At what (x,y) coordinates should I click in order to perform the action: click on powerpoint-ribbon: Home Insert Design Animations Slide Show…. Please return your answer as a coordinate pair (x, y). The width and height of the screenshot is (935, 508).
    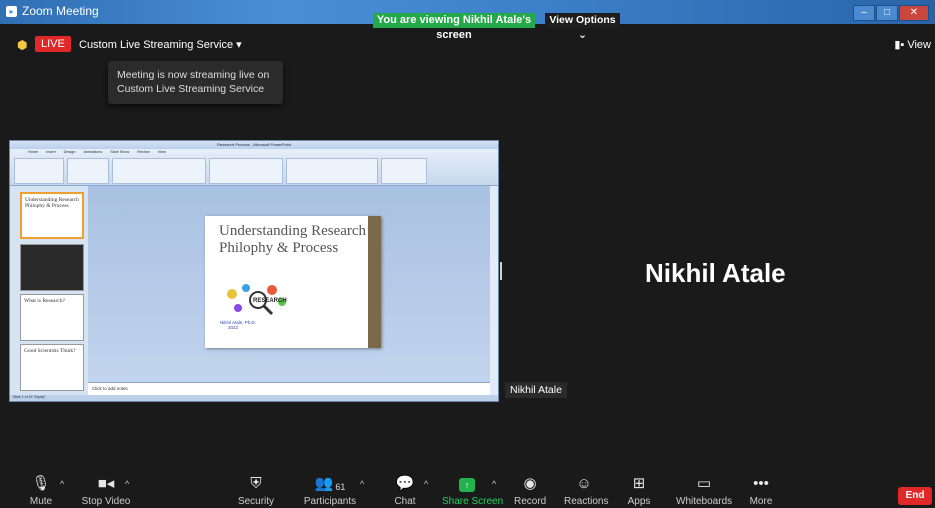
    Looking at the image, I should click on (254, 167).